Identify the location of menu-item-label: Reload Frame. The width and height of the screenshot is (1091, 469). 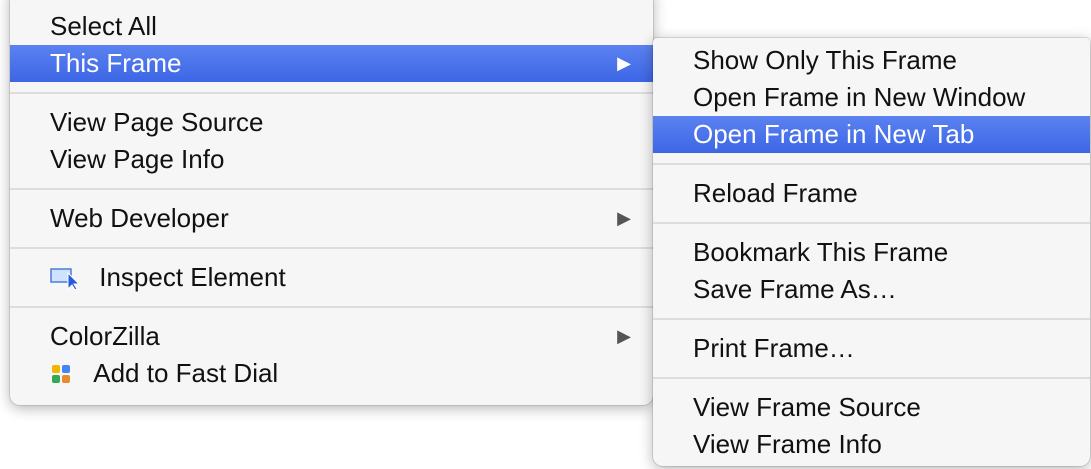
(775, 193).